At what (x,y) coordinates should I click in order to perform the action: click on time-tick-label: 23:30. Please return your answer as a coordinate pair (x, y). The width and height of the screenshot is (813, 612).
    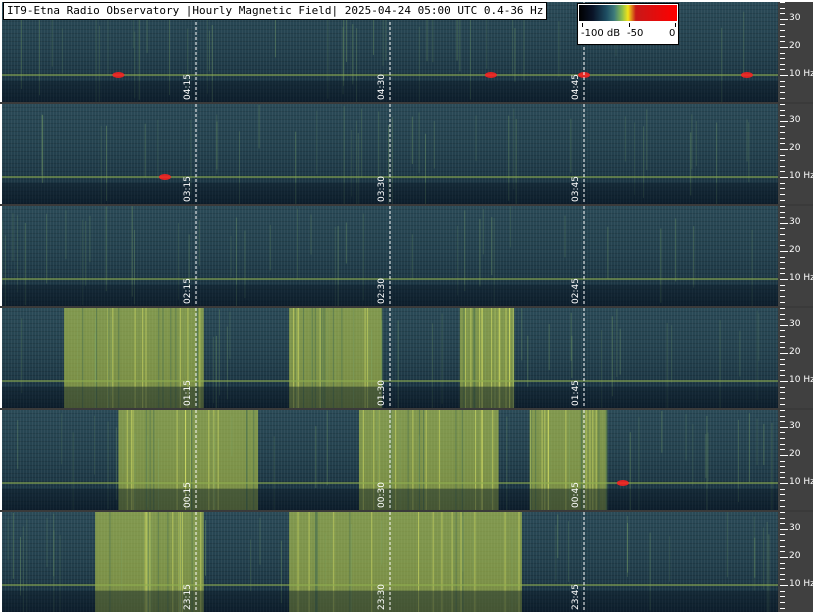
    Looking at the image, I should click on (382, 597).